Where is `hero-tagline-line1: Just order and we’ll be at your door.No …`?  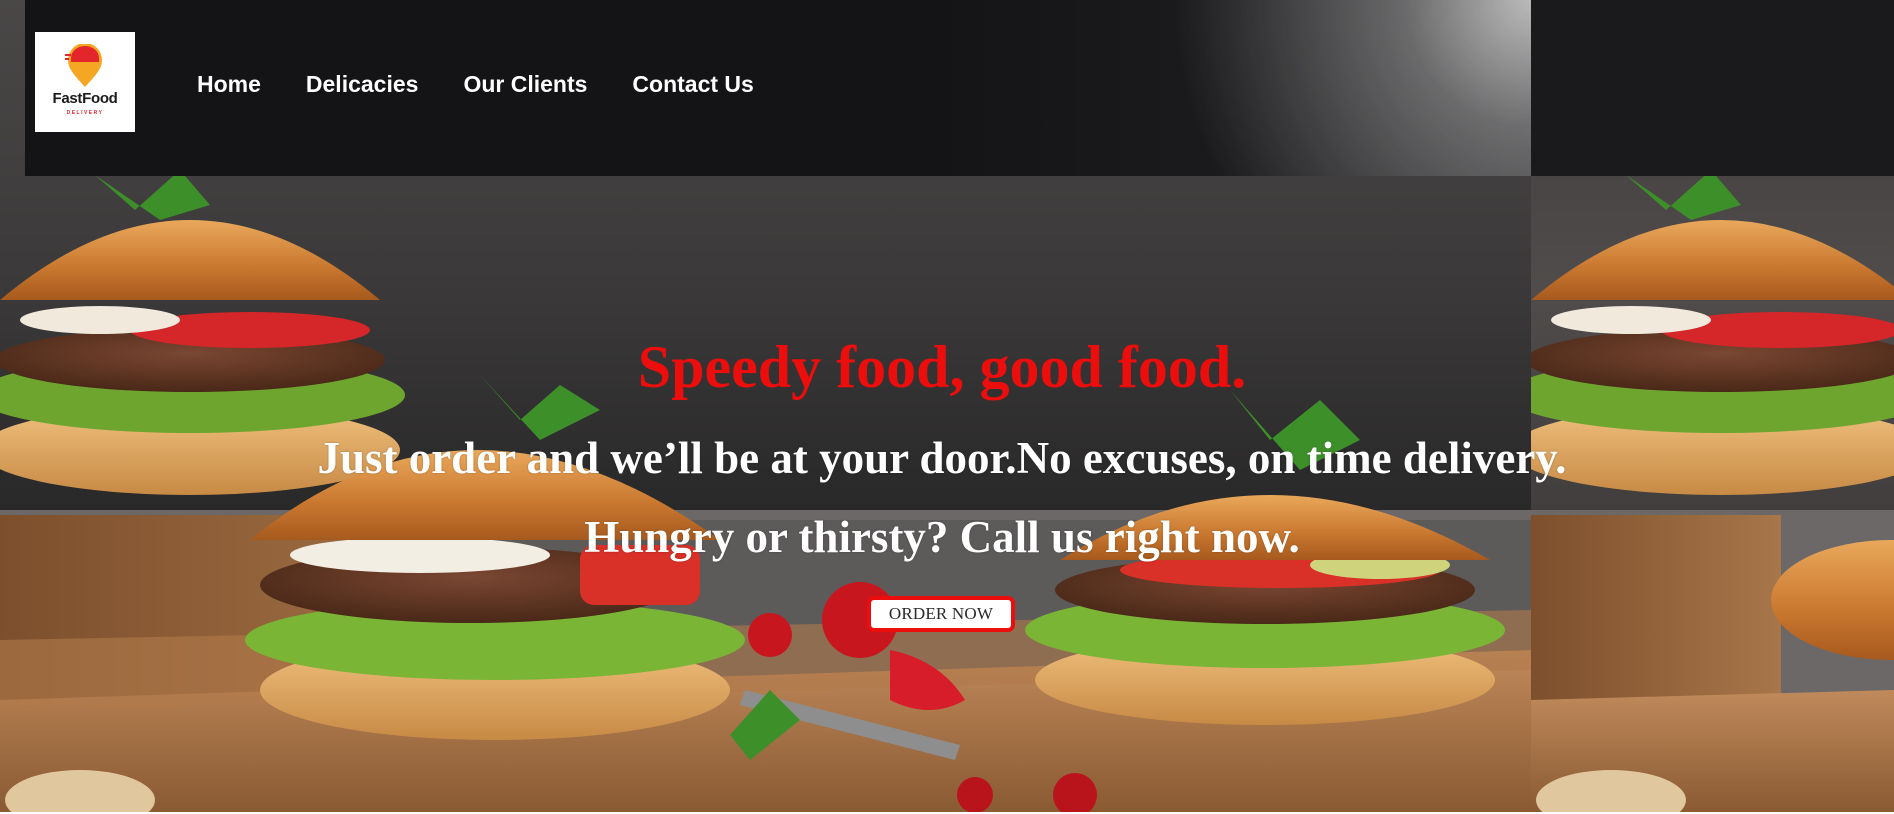 hero-tagline-line1: Just order and we’ll be at your door.No … is located at coordinates (942, 458).